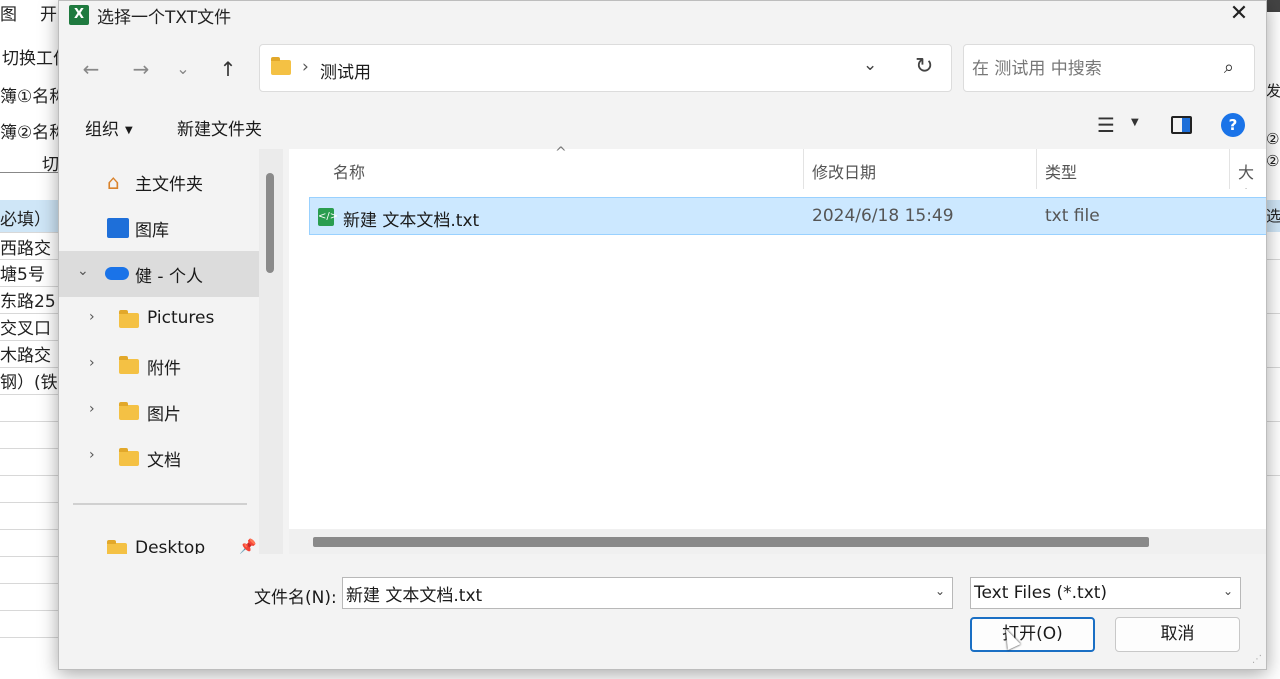  I want to click on new-folder-button: 新建文件夹, so click(219, 127).